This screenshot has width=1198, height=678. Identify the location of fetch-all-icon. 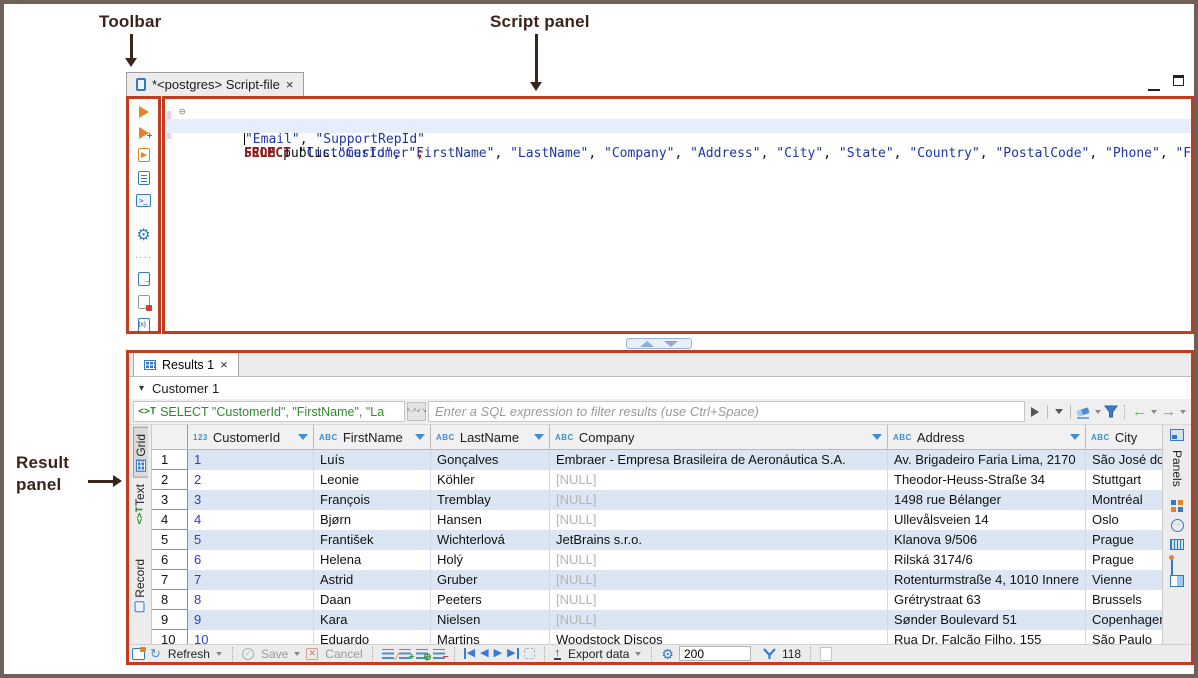
(769, 653).